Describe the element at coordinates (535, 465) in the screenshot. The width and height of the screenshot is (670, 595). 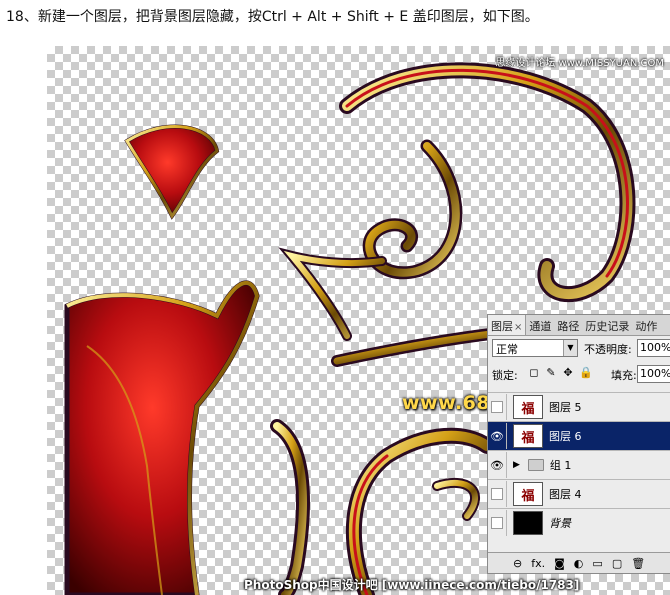
I see `folder-icon` at that location.